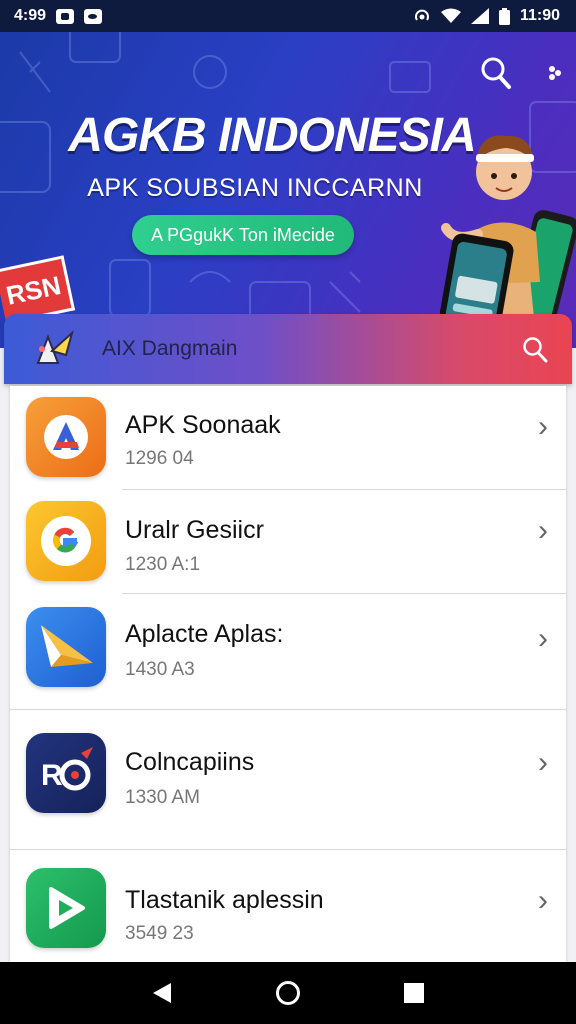 Image resolution: width=576 pixels, height=1024 pixels. What do you see at coordinates (288, 349) in the screenshot?
I see `section-header: AIX Dangmain` at bounding box center [288, 349].